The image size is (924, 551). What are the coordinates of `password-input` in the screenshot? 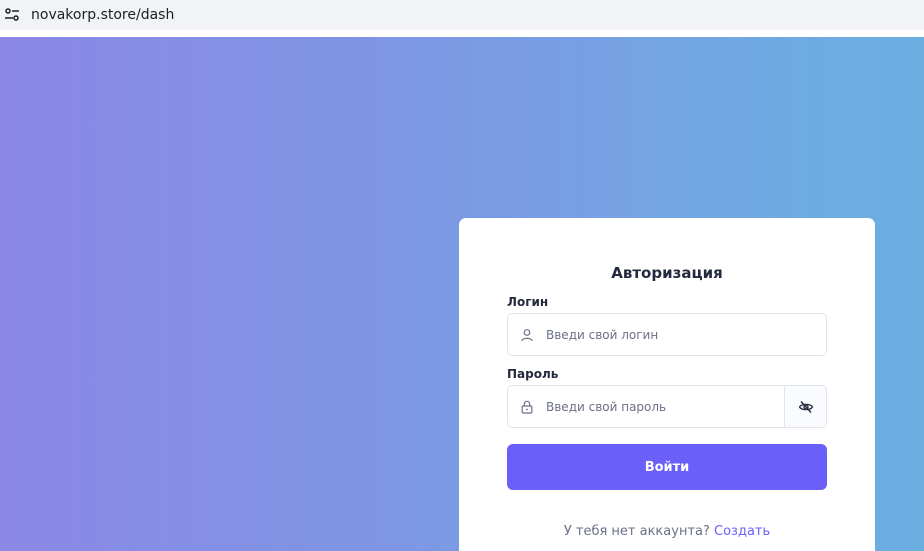 It's located at (665, 406).